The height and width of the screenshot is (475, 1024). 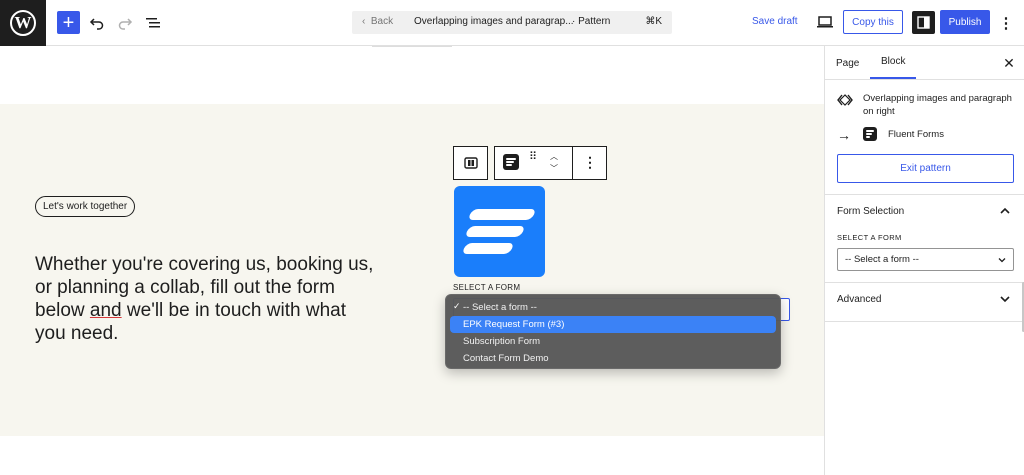 What do you see at coordinates (554, 169) in the screenshot?
I see `move-down-icon: ﹀` at bounding box center [554, 169].